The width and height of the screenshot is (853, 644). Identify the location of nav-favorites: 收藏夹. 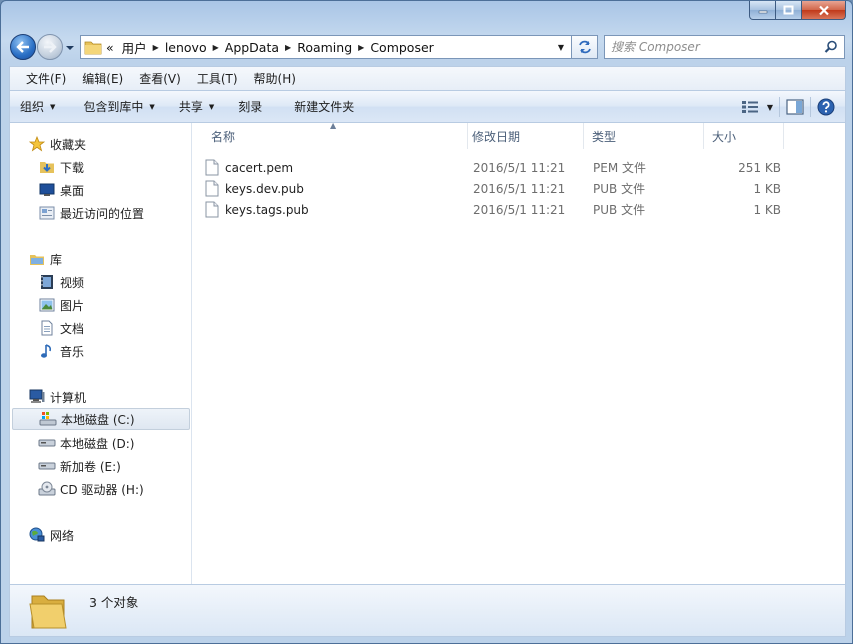
(57, 144).